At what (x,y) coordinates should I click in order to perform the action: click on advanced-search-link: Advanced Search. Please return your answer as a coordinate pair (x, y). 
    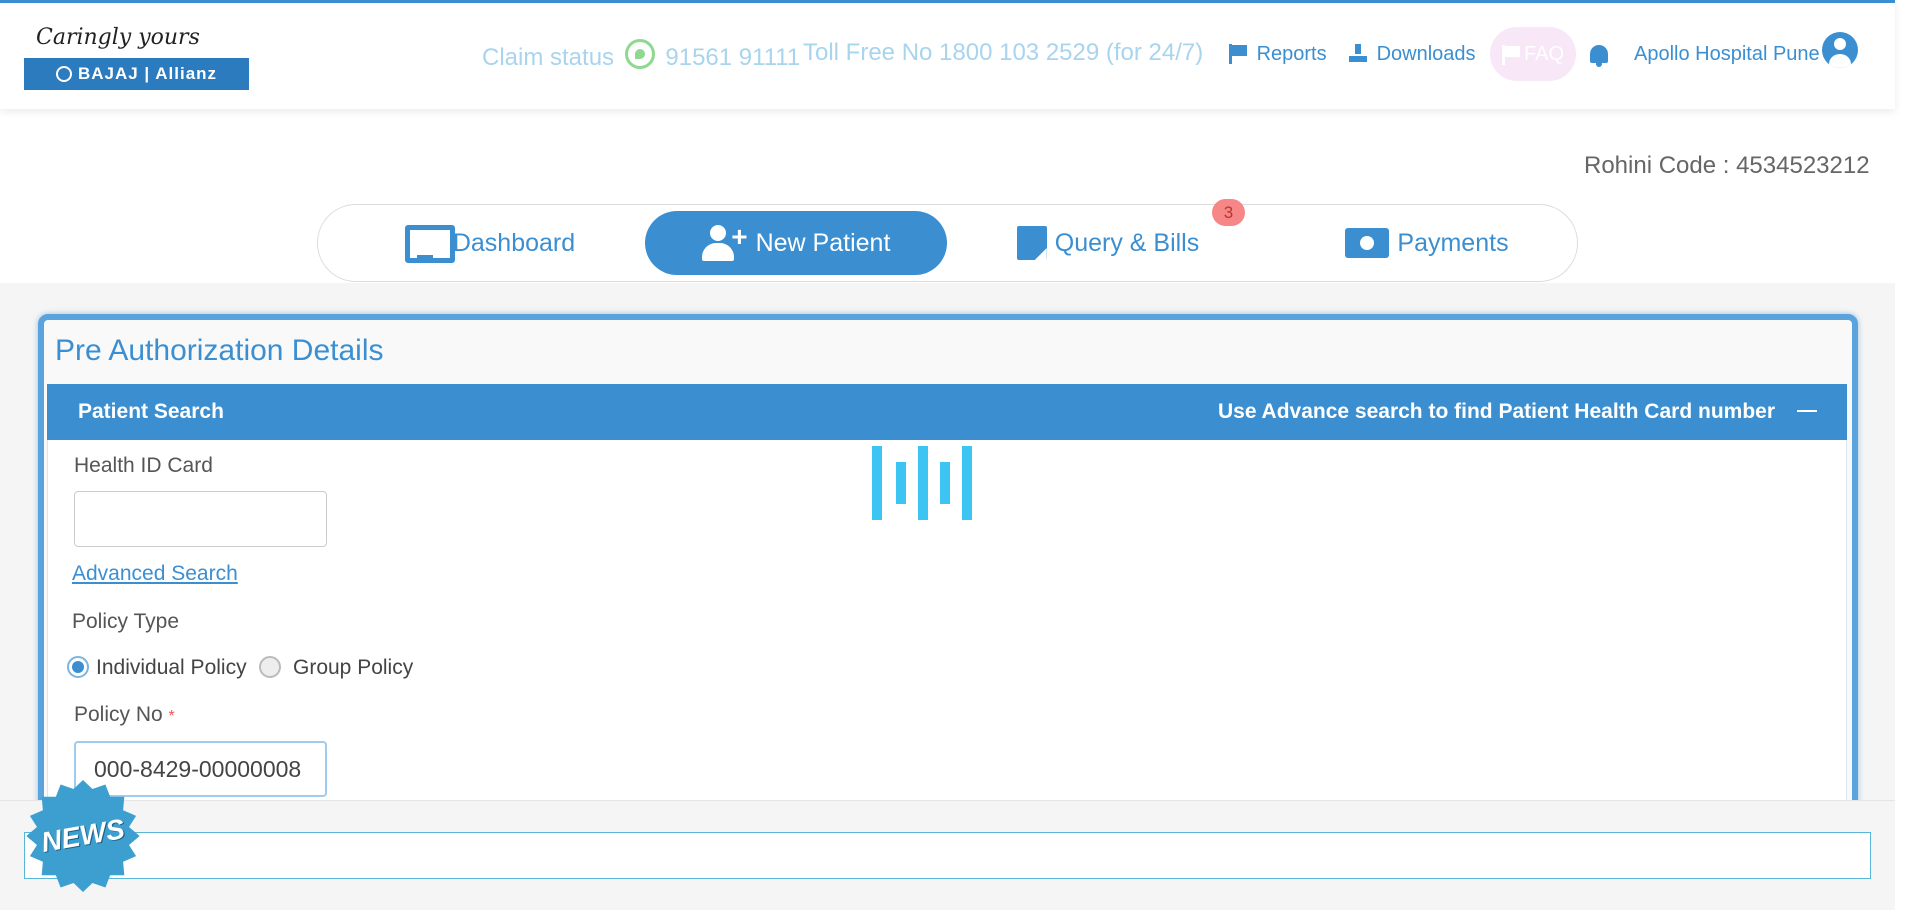
    Looking at the image, I should click on (155, 574).